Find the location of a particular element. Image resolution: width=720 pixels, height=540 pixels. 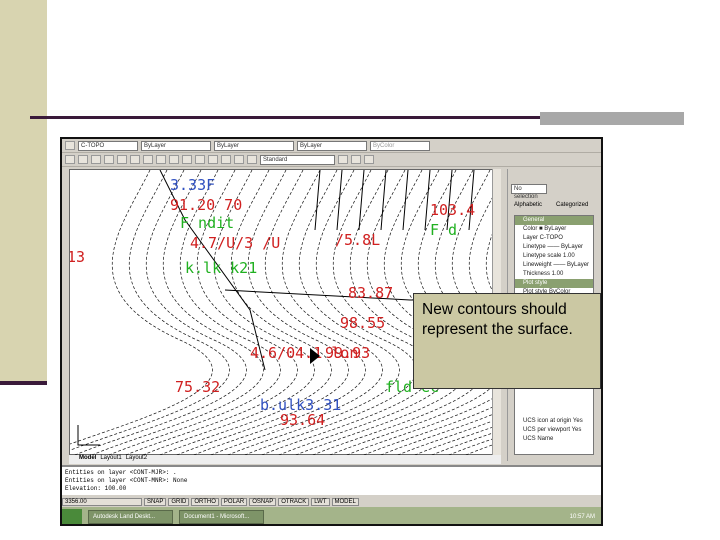

angular-icon is located at coordinates (174, 159).